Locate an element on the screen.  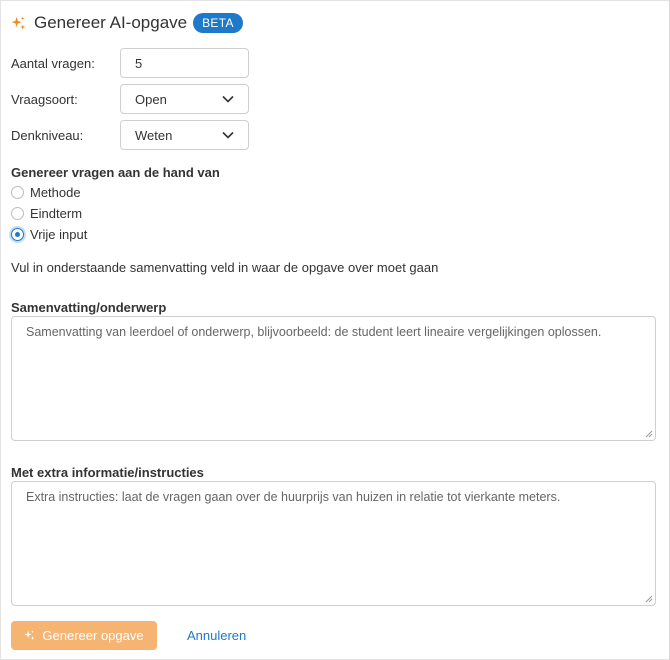
thinking-level-row: Denkniveau: Weten is located at coordinates (130, 135).